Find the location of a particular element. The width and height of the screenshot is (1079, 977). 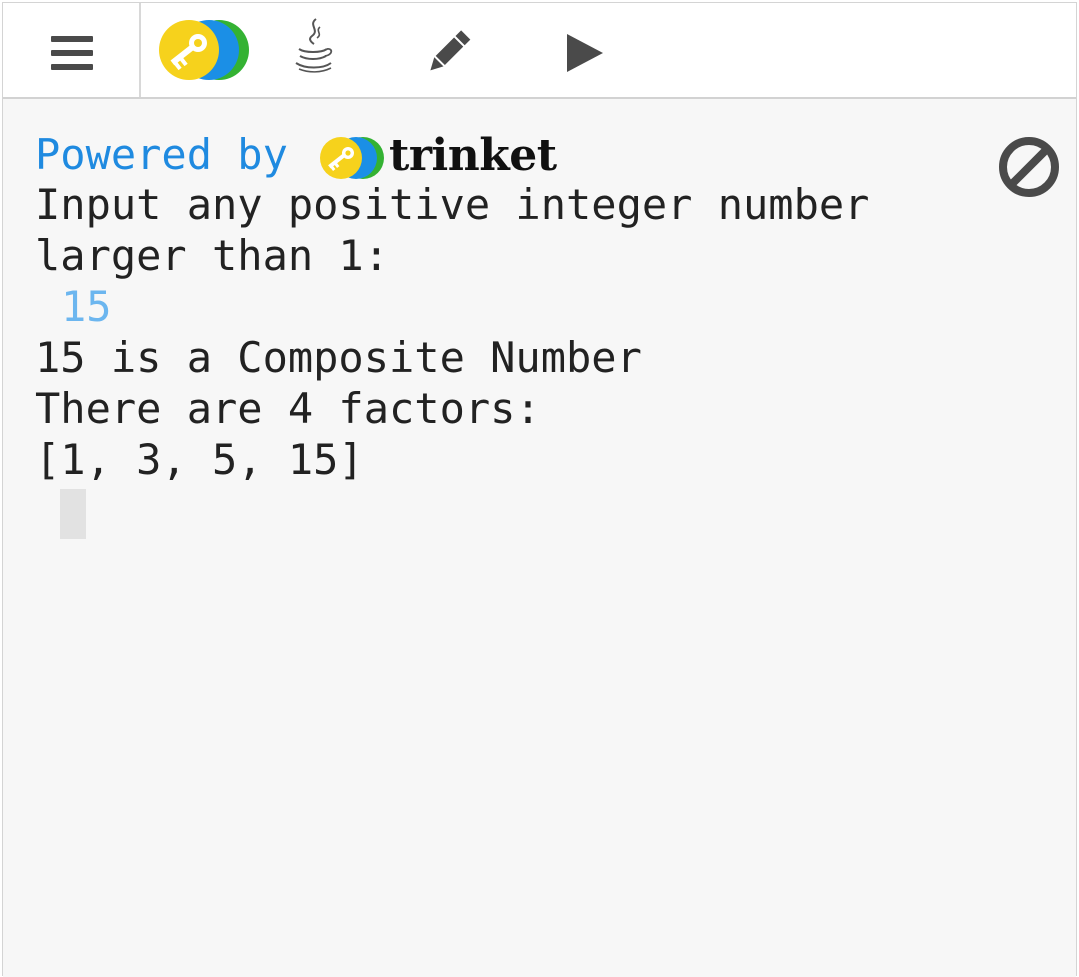

output-line: Input any positive integer number is located at coordinates (452, 204).